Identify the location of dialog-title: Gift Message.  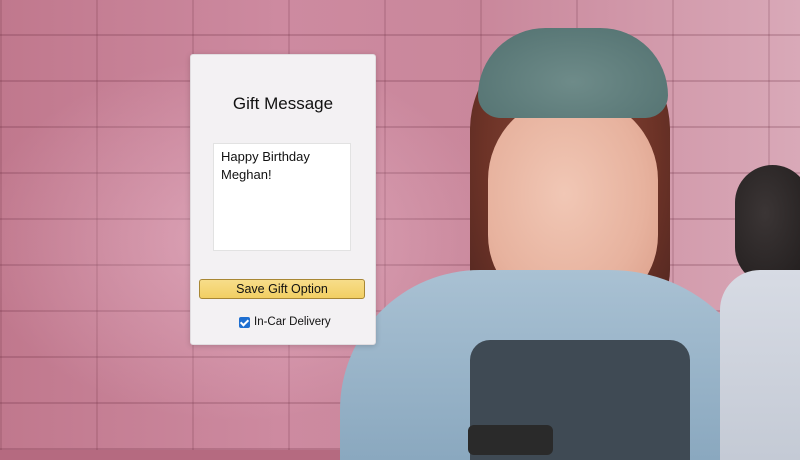
(283, 103).